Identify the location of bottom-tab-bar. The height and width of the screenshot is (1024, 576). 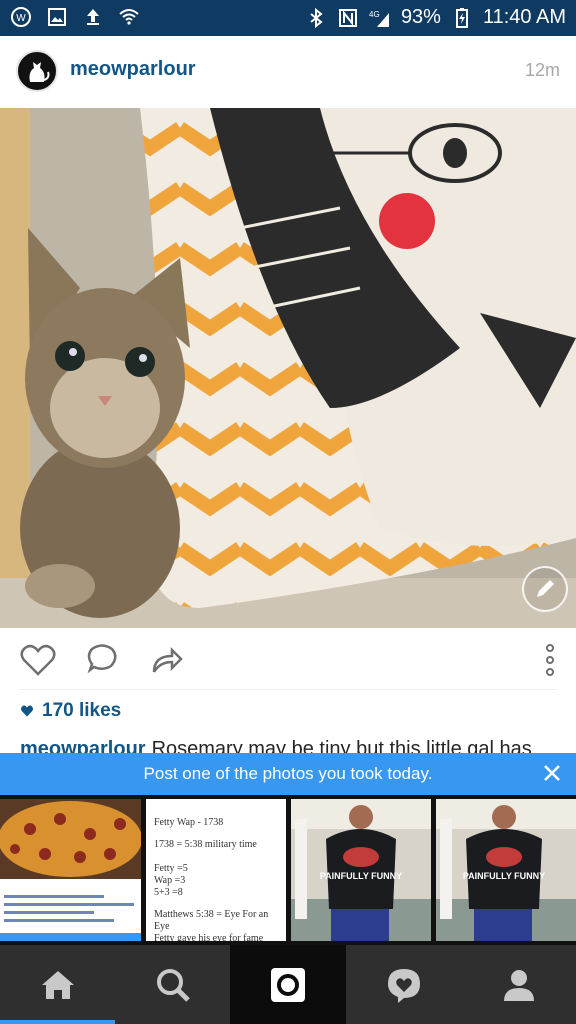
(288, 984).